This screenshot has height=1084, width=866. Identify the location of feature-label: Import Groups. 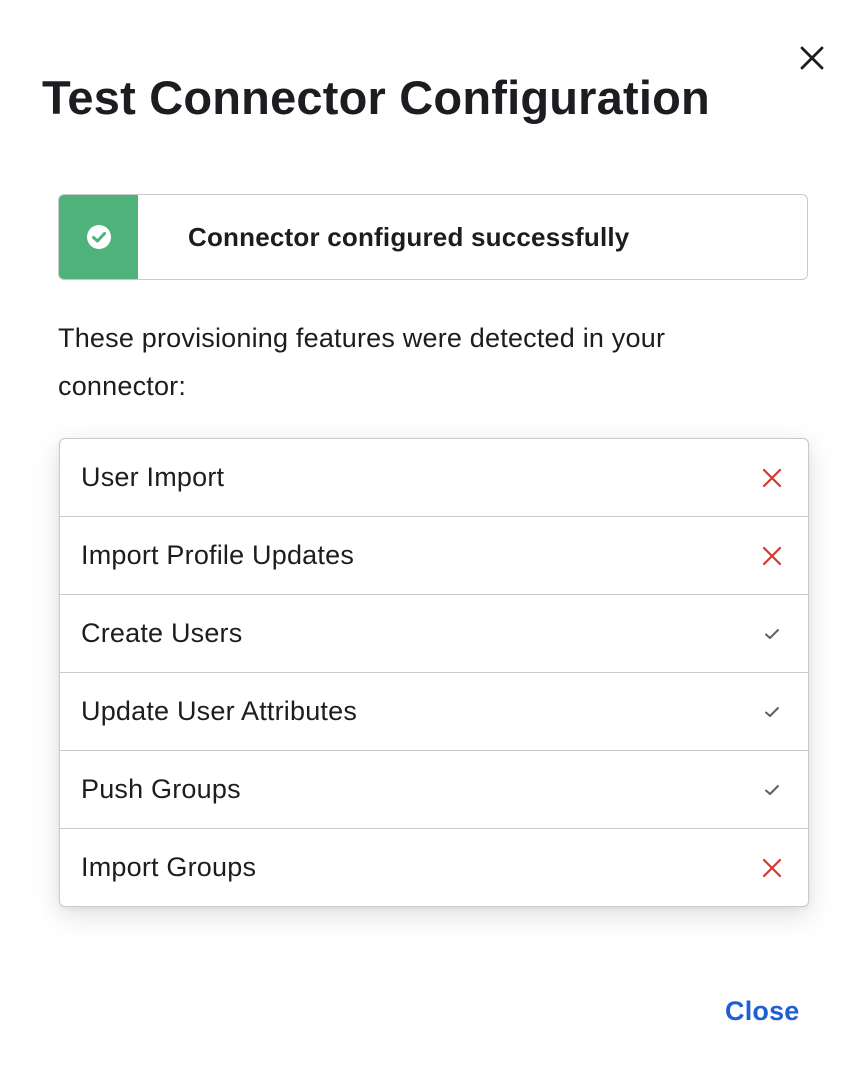
(169, 867).